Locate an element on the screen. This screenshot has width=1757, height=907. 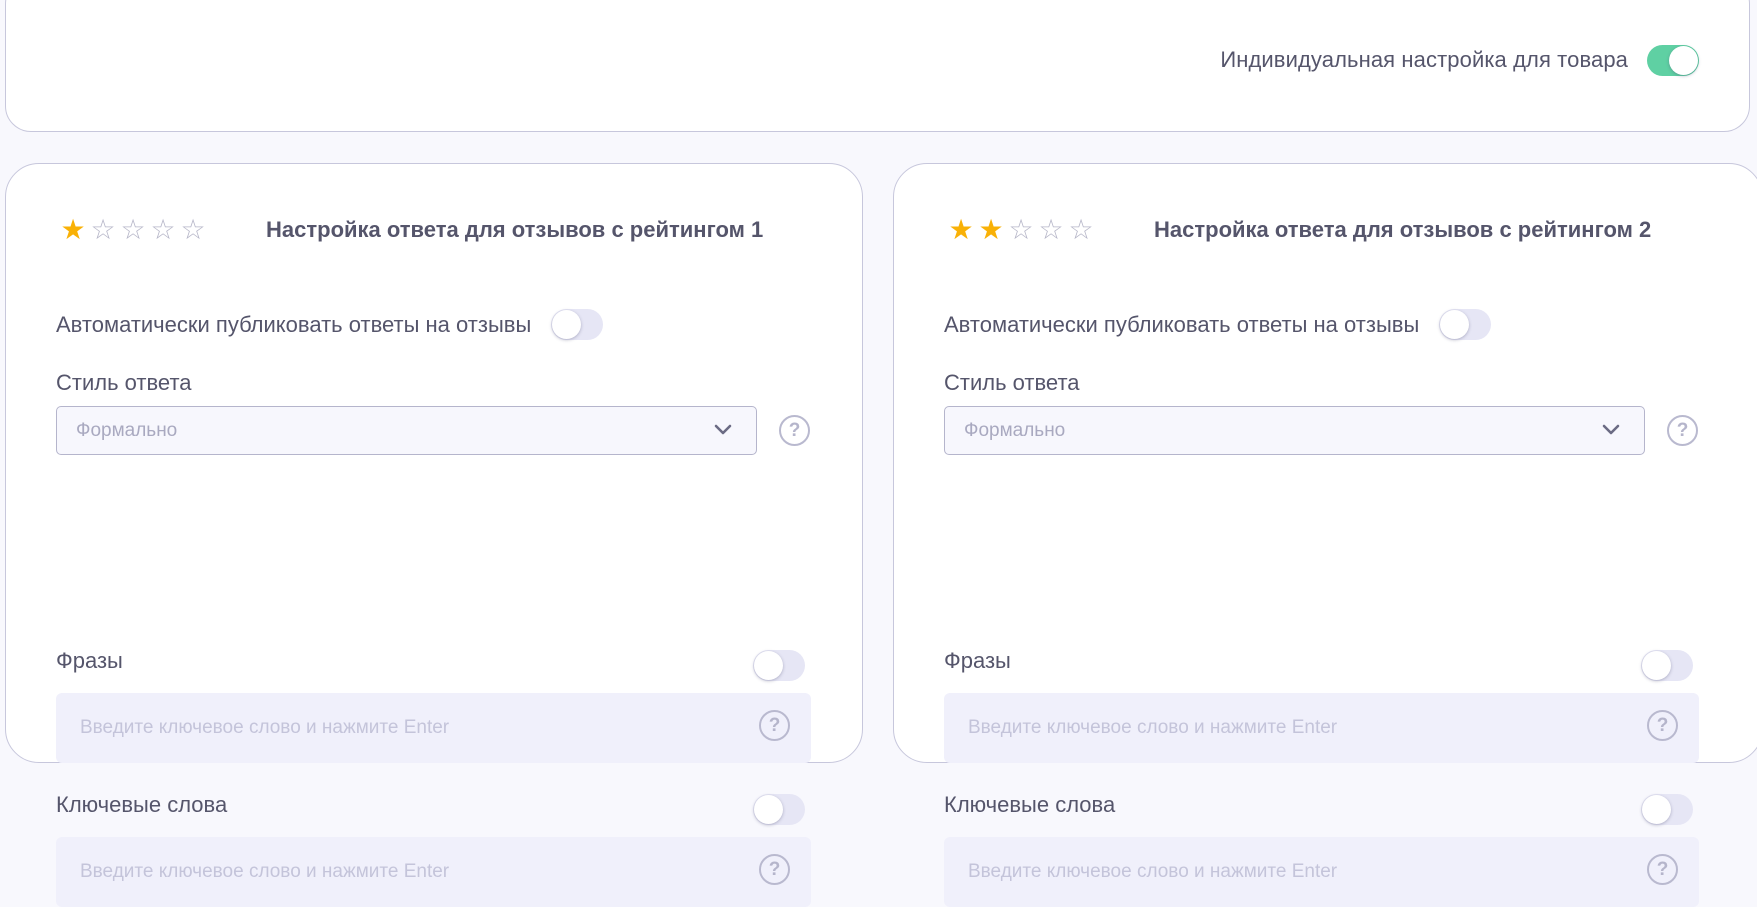
individual-settings-toggle is located at coordinates (1673, 60).